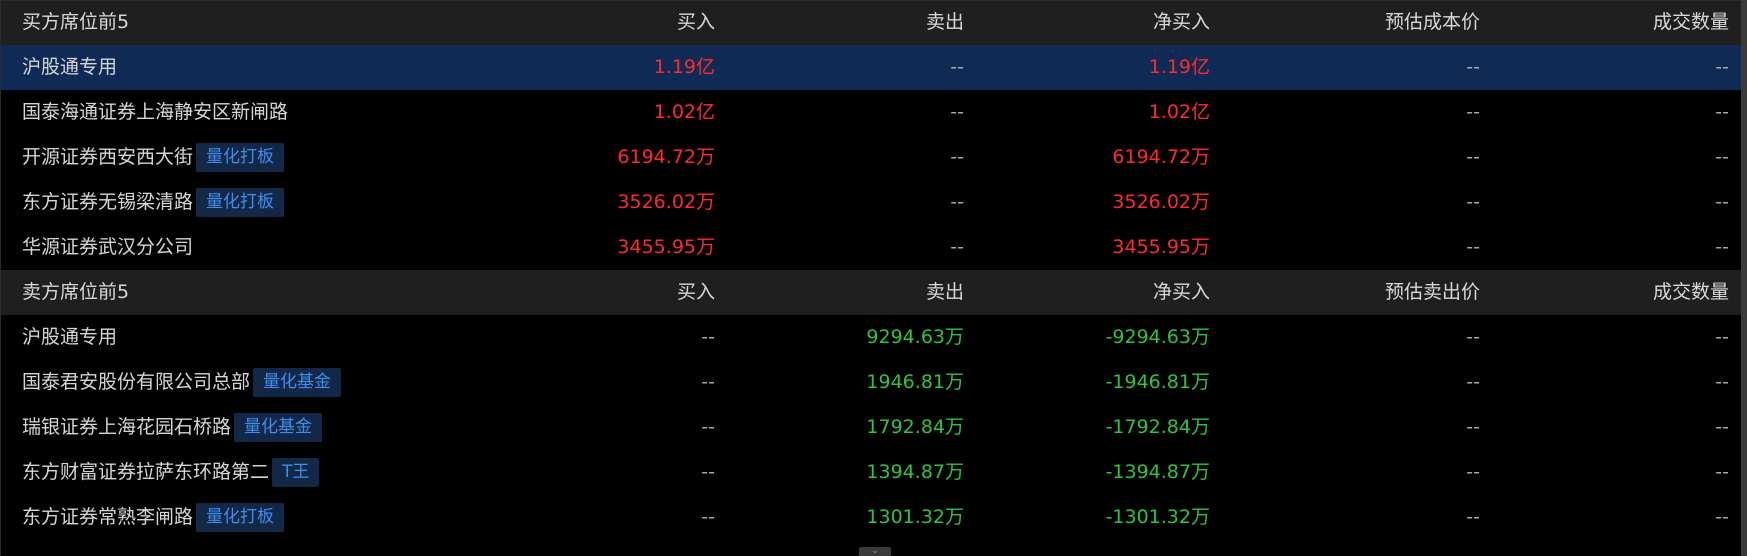  I want to click on seat-name-cell: 东方证券无锡梁清路 量化打板, so click(153, 202).